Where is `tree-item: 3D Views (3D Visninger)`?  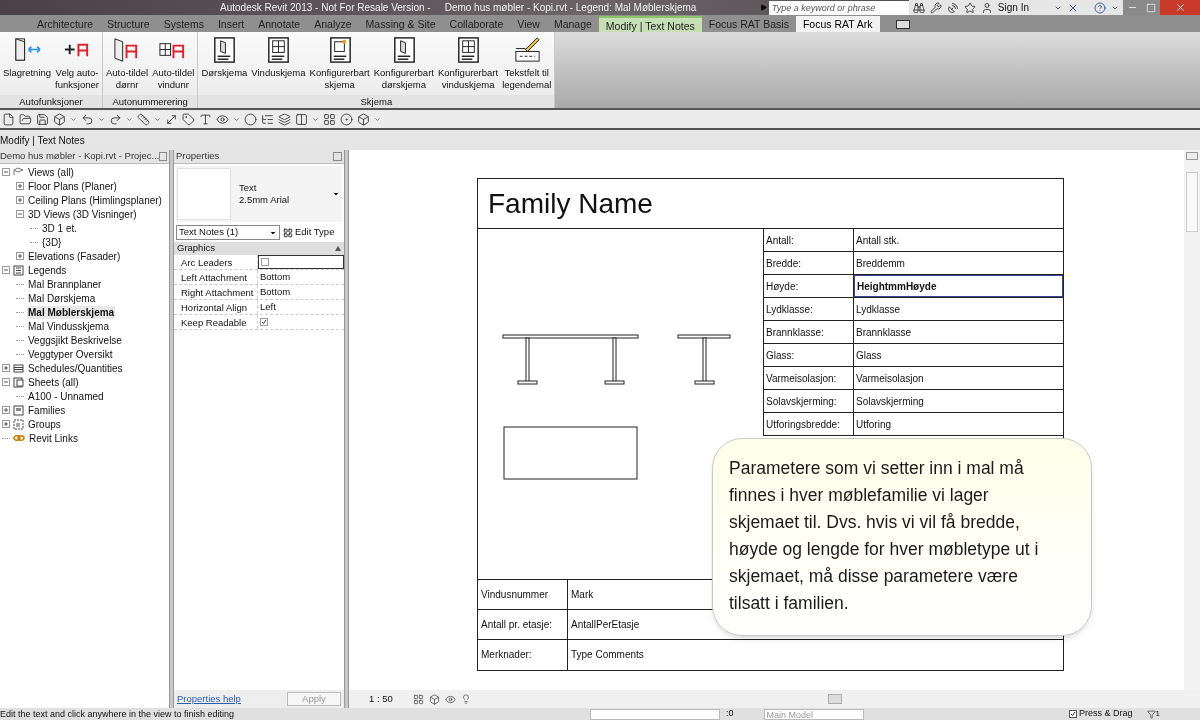 tree-item: 3D Views (3D Visninger) is located at coordinates (82, 214).